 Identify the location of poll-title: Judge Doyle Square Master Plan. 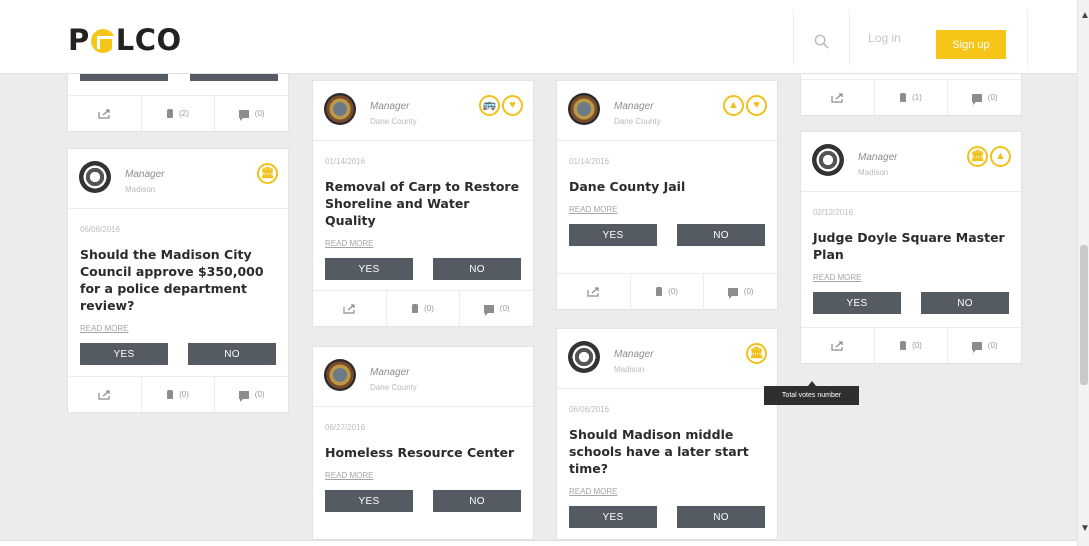
(911, 246).